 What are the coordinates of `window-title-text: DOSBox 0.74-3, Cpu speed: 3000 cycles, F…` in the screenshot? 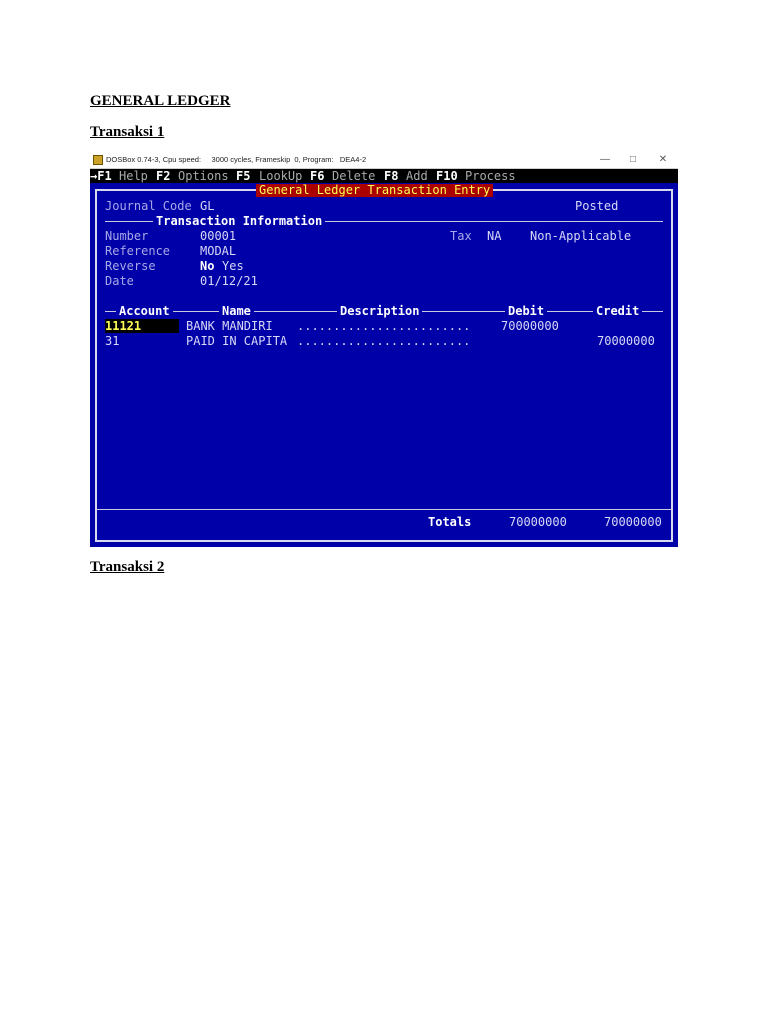 It's located at (236, 159).